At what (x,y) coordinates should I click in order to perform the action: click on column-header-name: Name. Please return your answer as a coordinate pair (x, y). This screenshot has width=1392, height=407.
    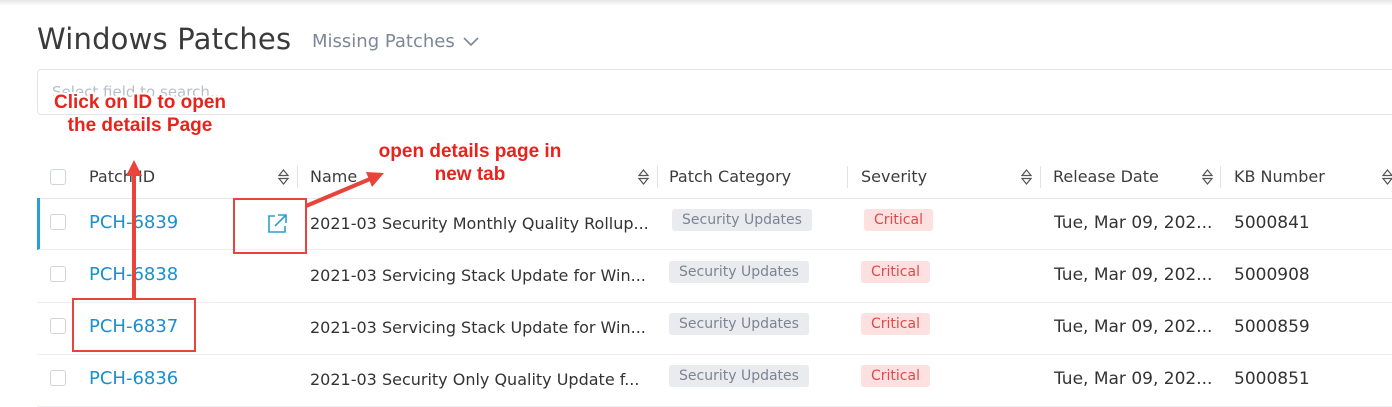
    Looking at the image, I should click on (333, 176).